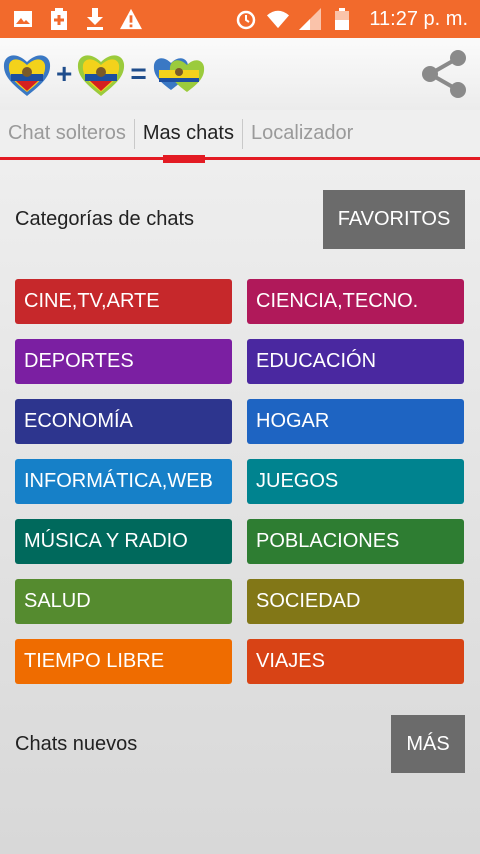 The image size is (480, 854). What do you see at coordinates (67, 134) in the screenshot?
I see `tab-chat-solteros: Chat solteros` at bounding box center [67, 134].